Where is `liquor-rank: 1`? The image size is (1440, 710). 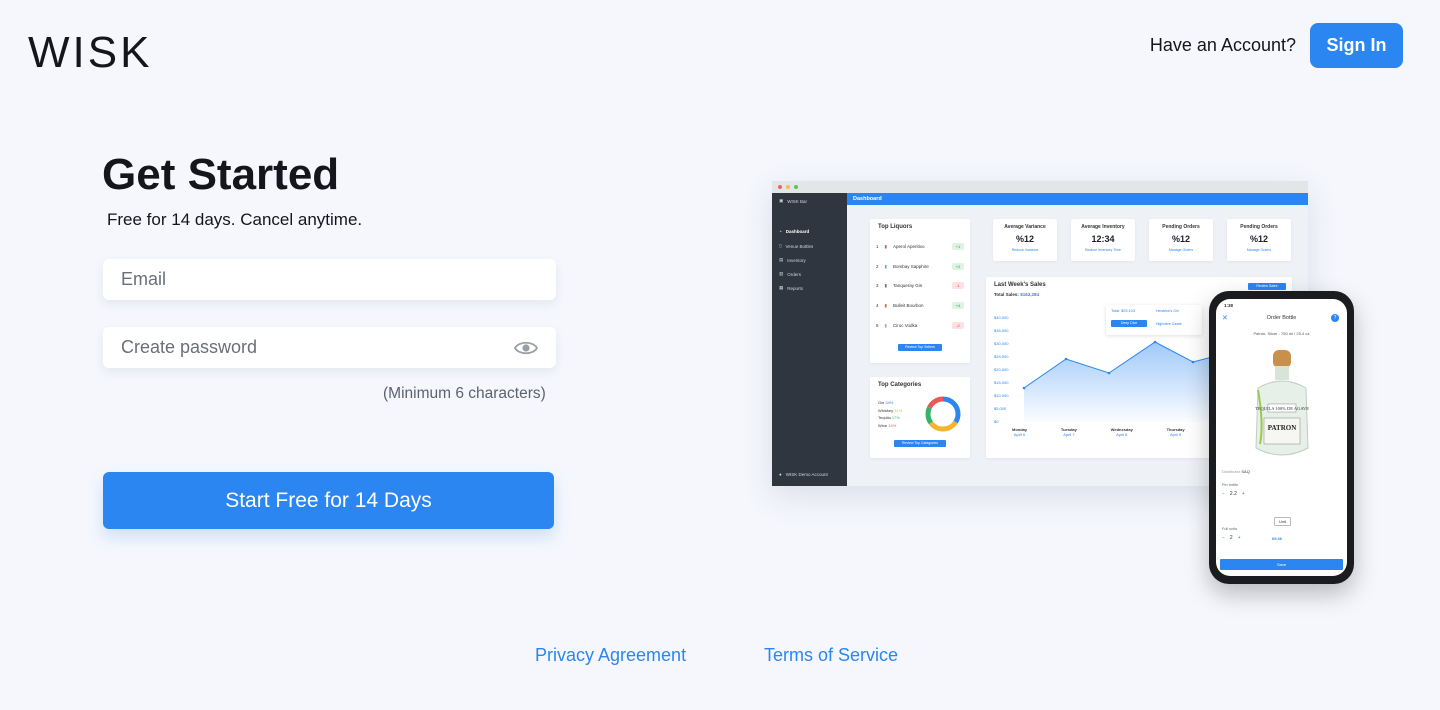 liquor-rank: 1 is located at coordinates (877, 246).